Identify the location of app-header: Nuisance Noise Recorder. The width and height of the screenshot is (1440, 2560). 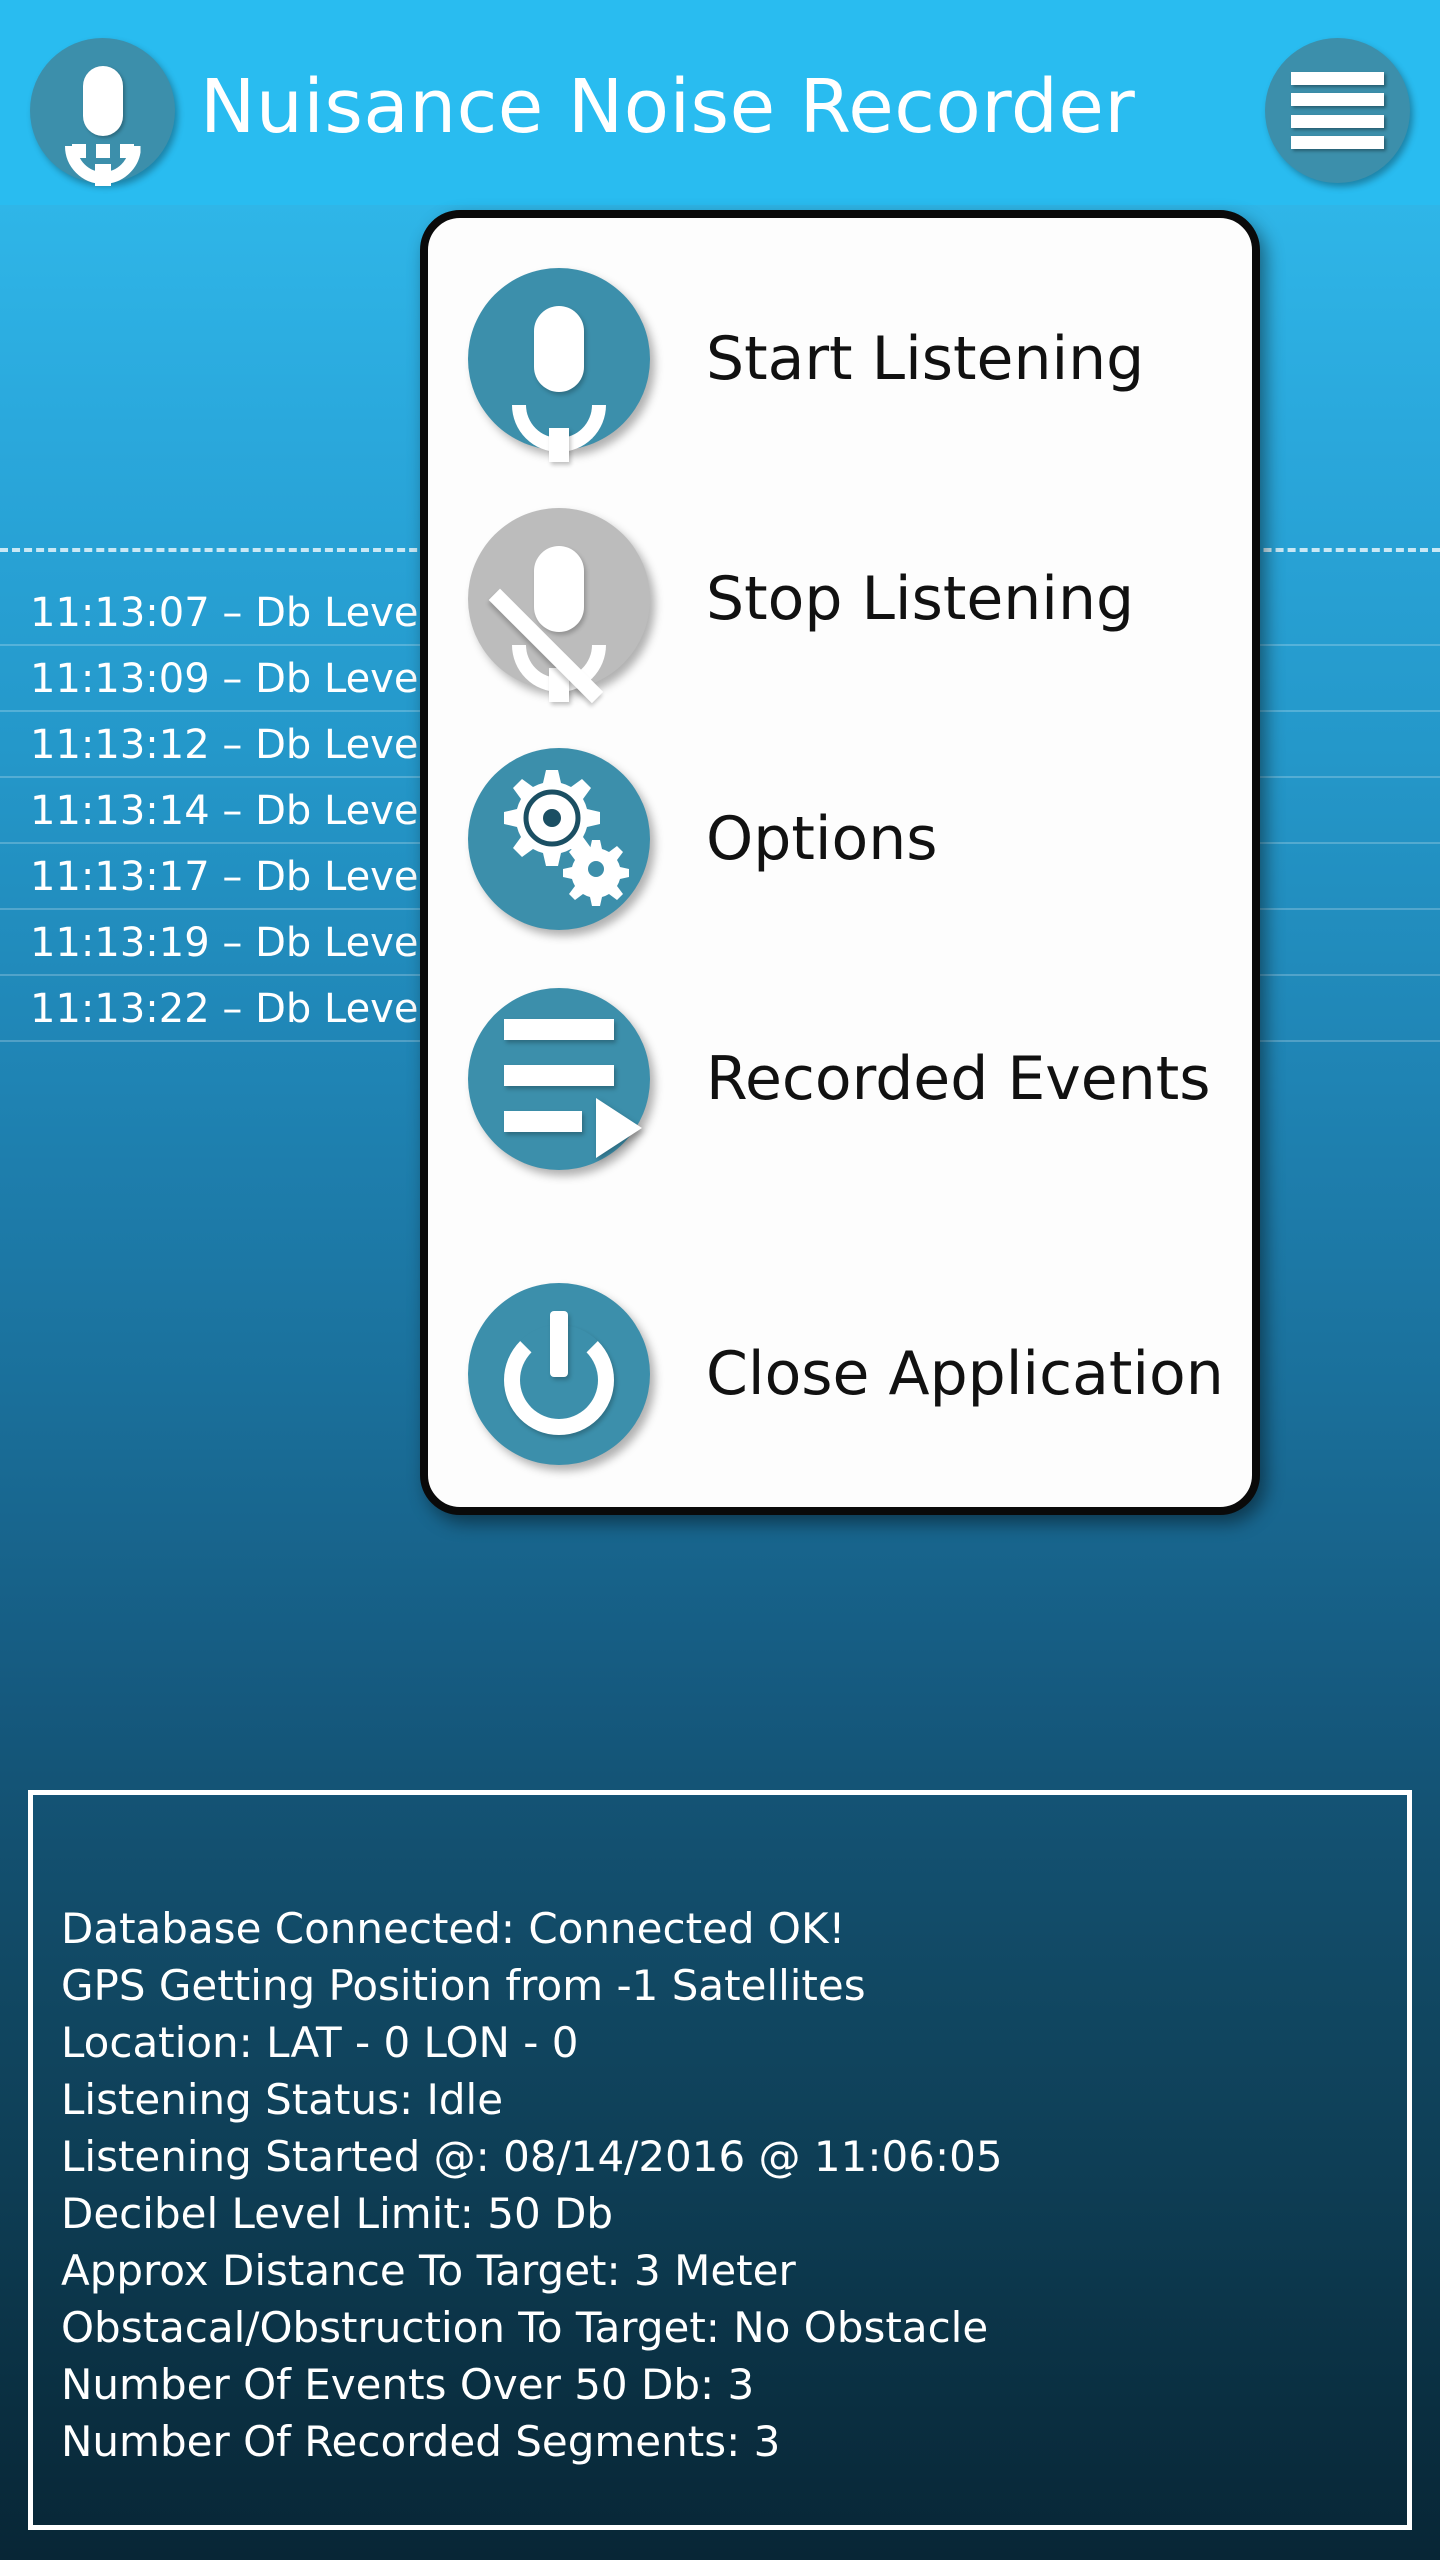
(720, 102).